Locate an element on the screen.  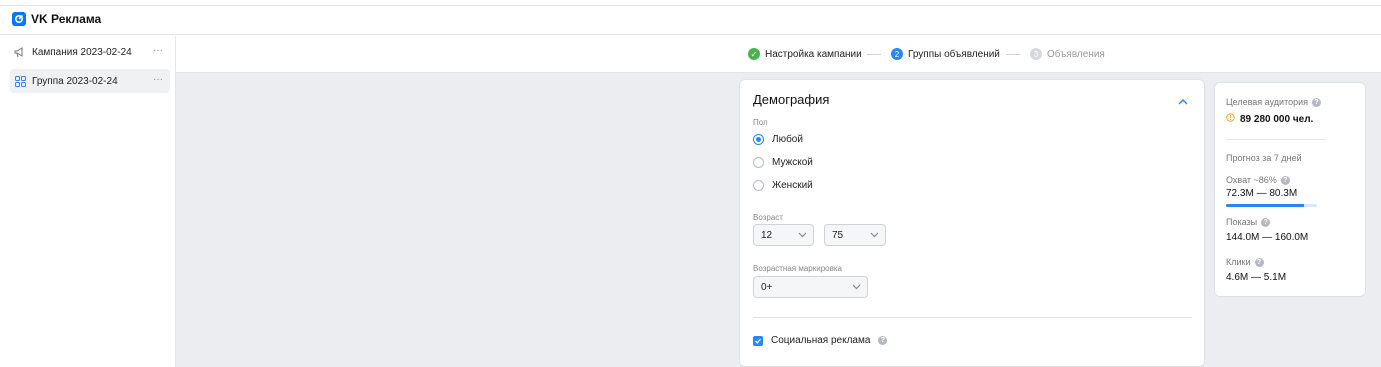
step-campaign-settings: ✓ Настройка кампании is located at coordinates (805, 54).